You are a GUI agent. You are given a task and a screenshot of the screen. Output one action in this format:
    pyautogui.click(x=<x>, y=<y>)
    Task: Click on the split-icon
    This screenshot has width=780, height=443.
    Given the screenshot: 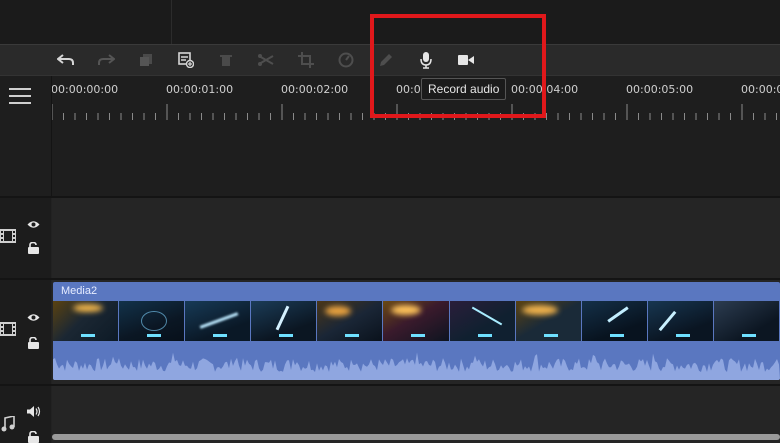 What is the action you would take?
    pyautogui.click(x=266, y=60)
    